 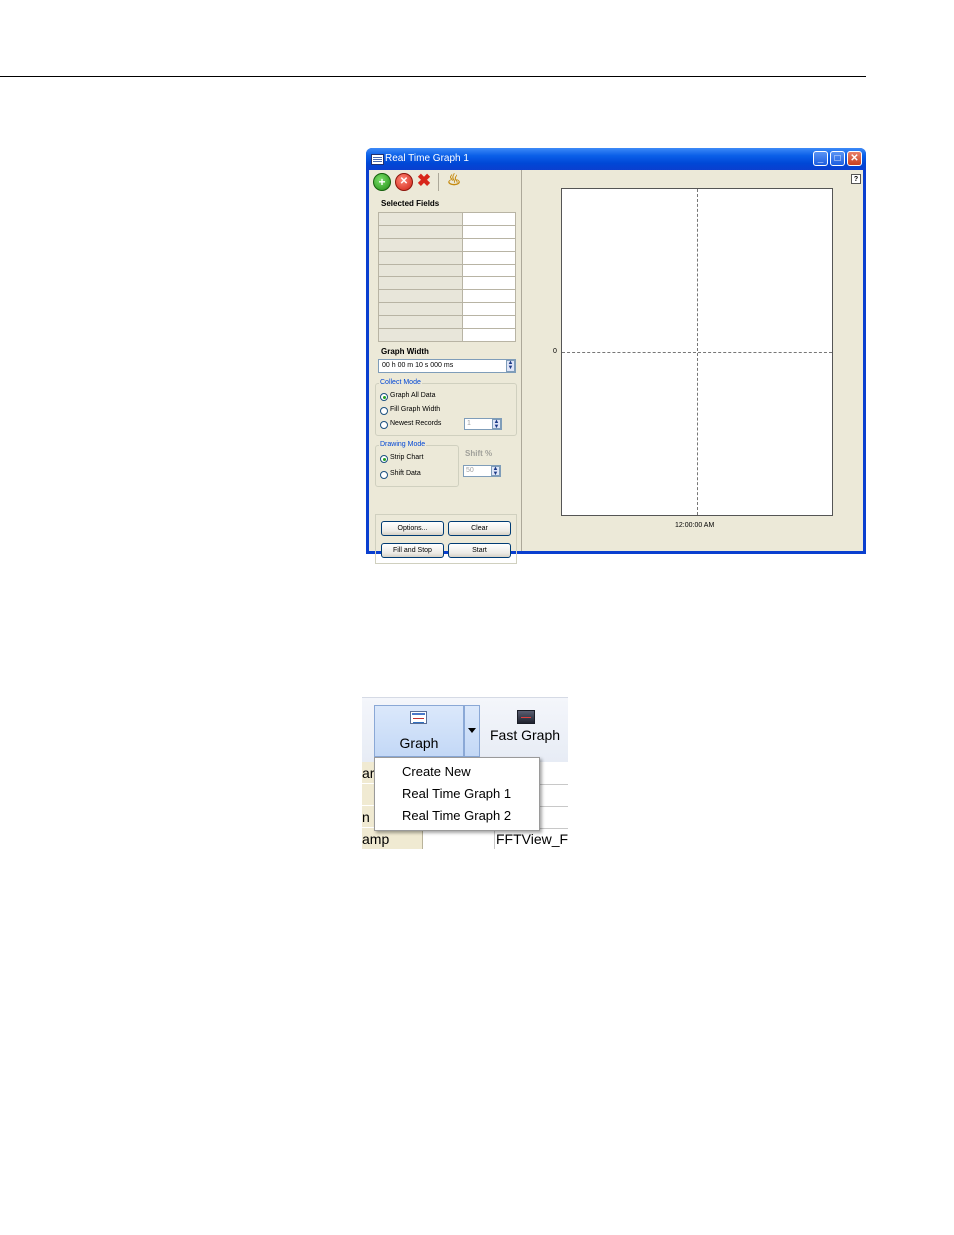 What do you see at coordinates (418, 717) in the screenshot?
I see `graph-icon` at bounding box center [418, 717].